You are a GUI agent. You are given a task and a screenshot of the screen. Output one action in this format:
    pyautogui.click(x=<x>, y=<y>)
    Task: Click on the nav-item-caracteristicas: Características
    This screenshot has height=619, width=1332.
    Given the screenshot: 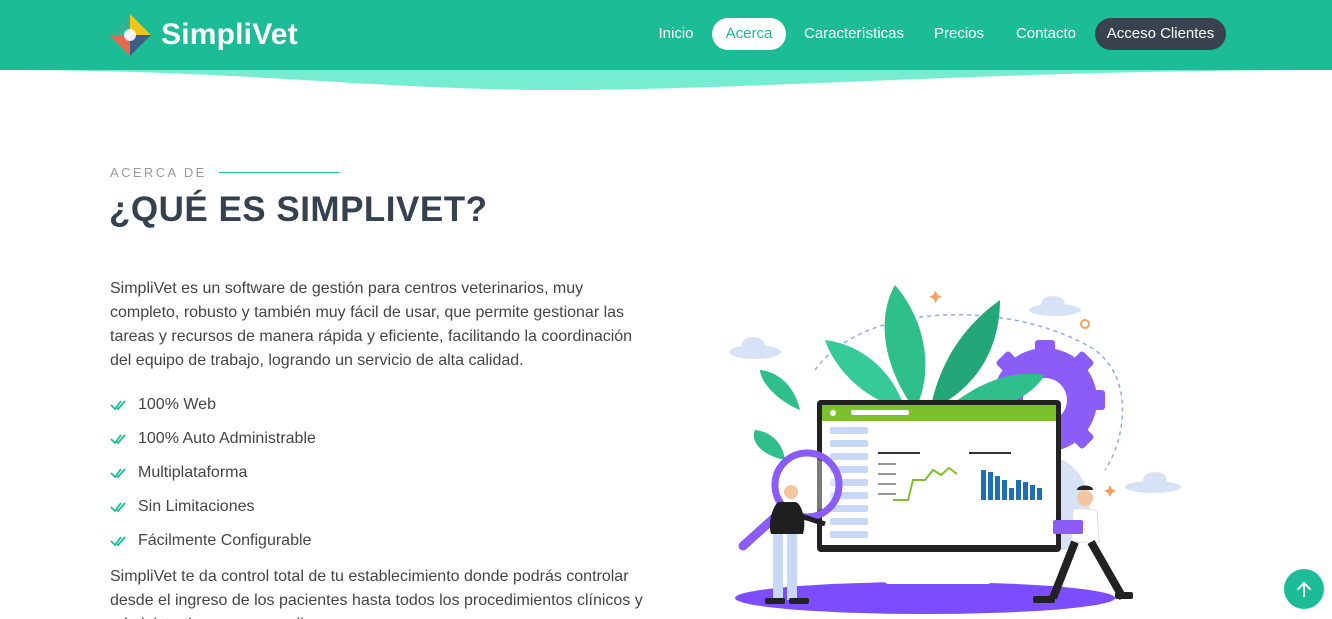 What is the action you would take?
    pyautogui.click(x=854, y=34)
    